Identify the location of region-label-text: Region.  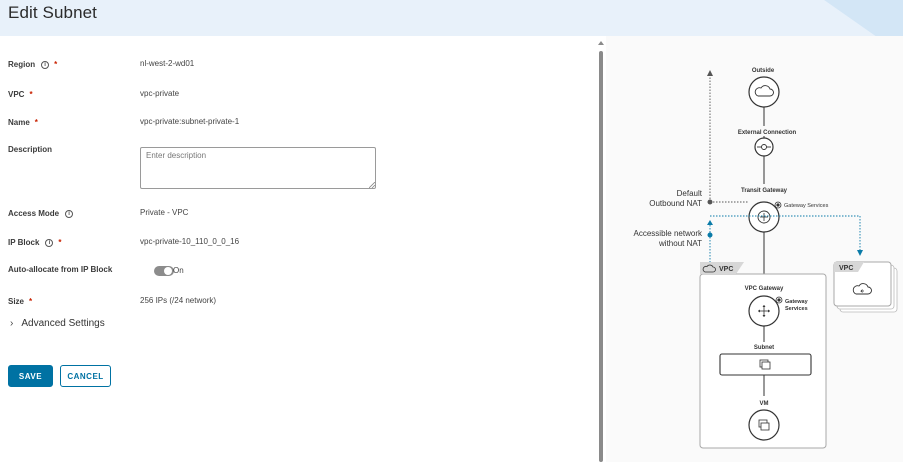
(22, 64).